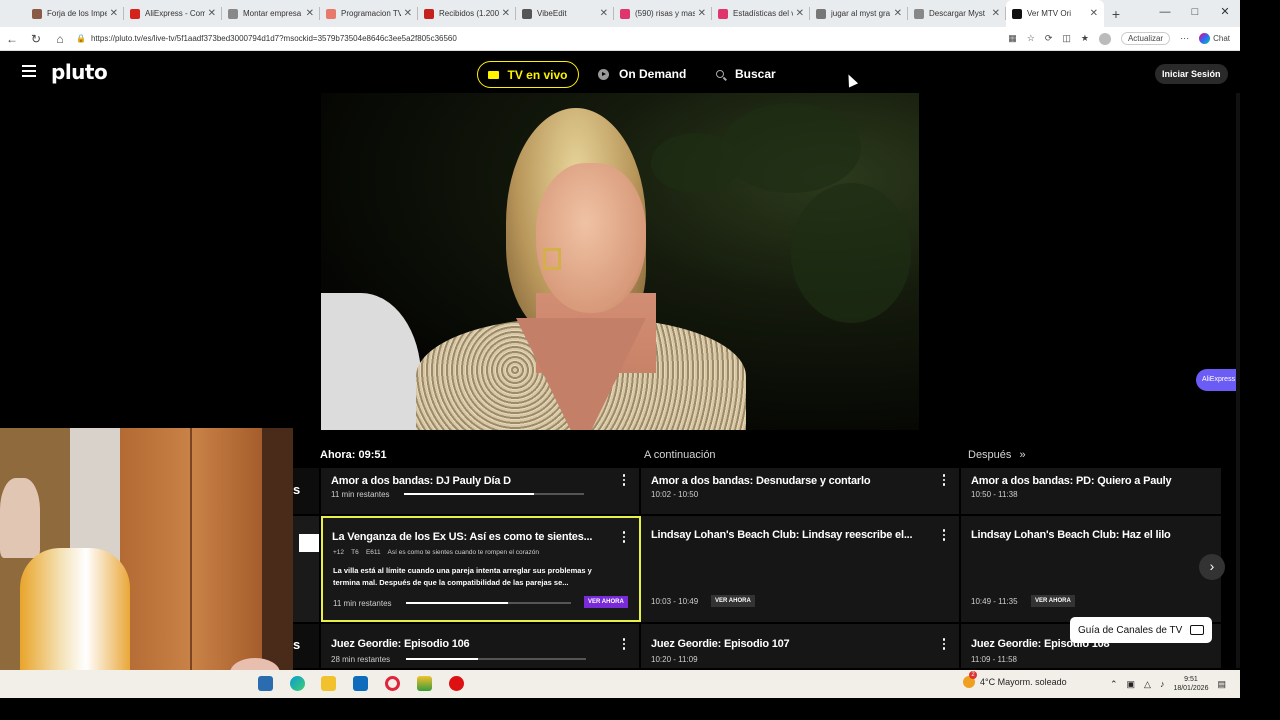  What do you see at coordinates (859, 13) in the screenshot?
I see `browser-tab: jugar al myst gra ✕` at bounding box center [859, 13].